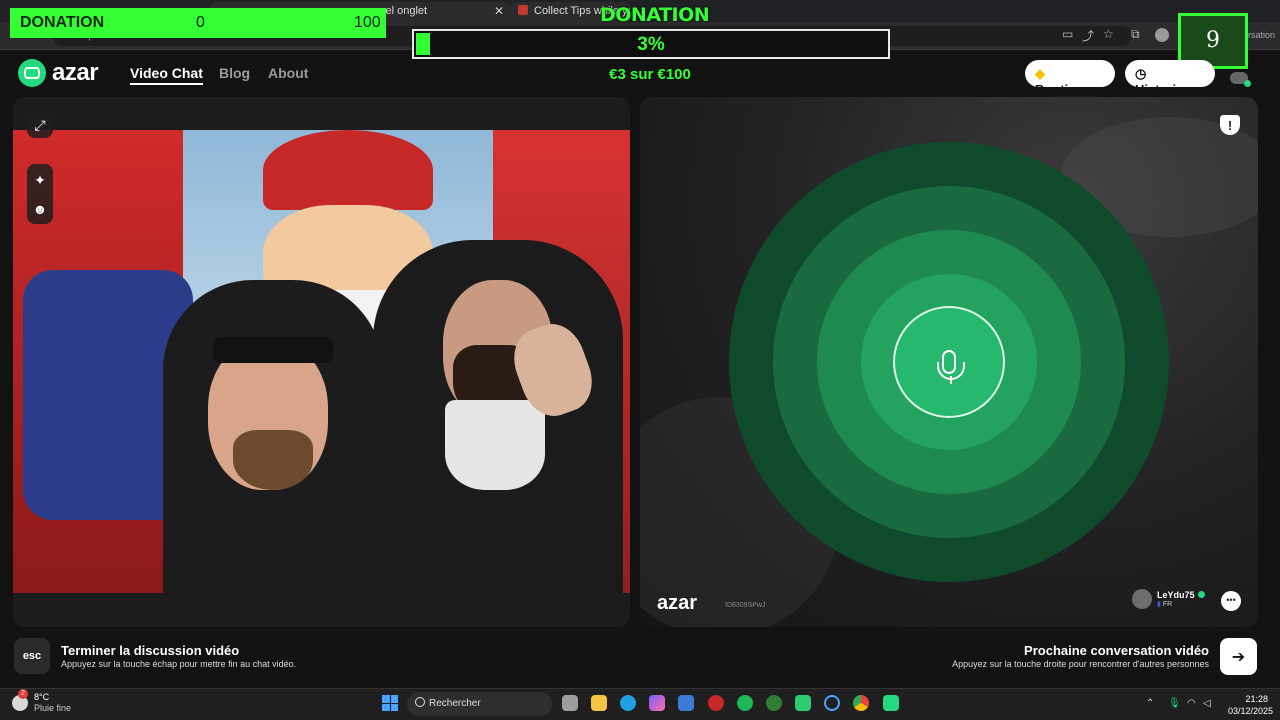 The image size is (1280, 720). What do you see at coordinates (32, 73) in the screenshot?
I see `azar-logo-icon` at bounding box center [32, 73].